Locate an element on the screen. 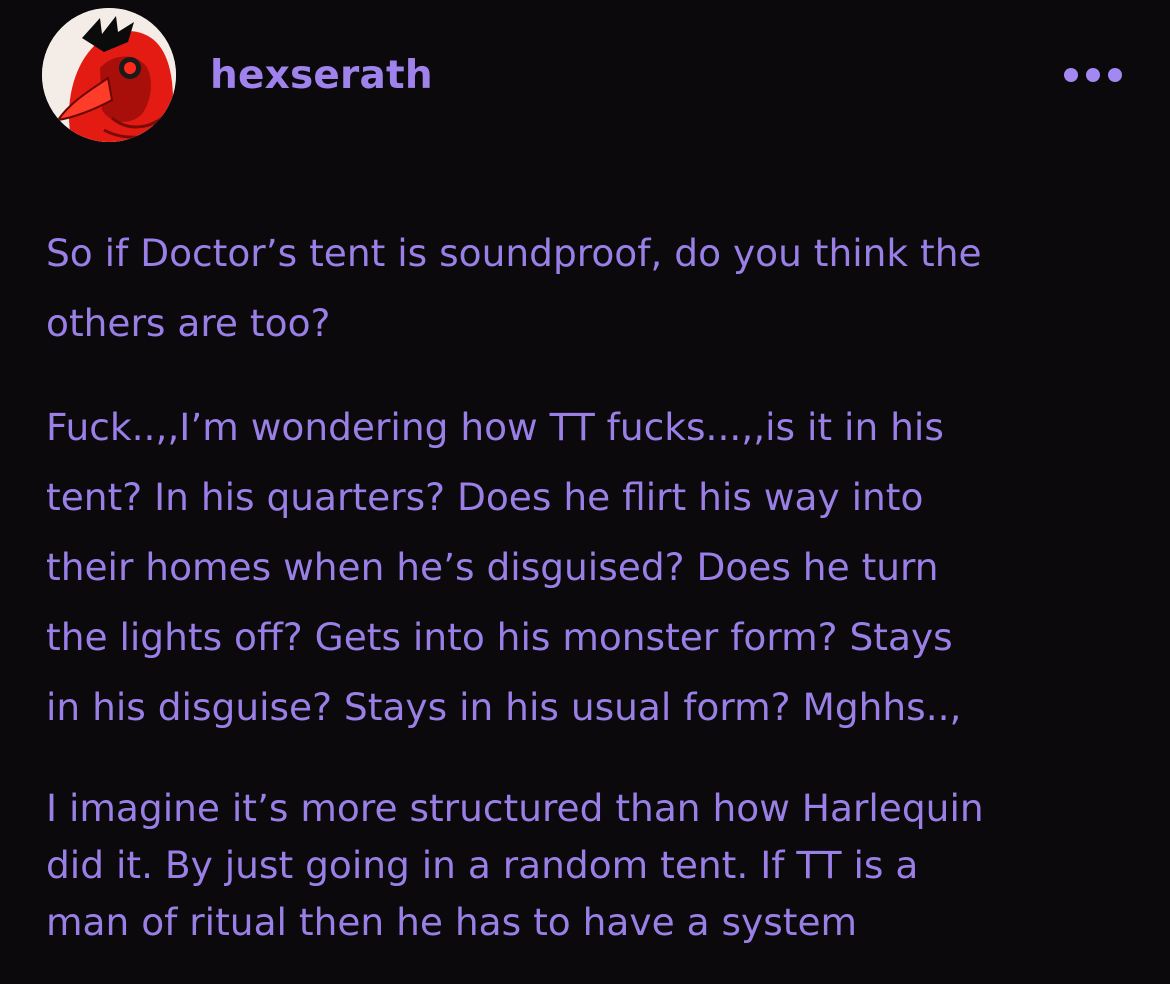 This screenshot has height=984, width=1170. more-options-button is located at coordinates (1093, 75).